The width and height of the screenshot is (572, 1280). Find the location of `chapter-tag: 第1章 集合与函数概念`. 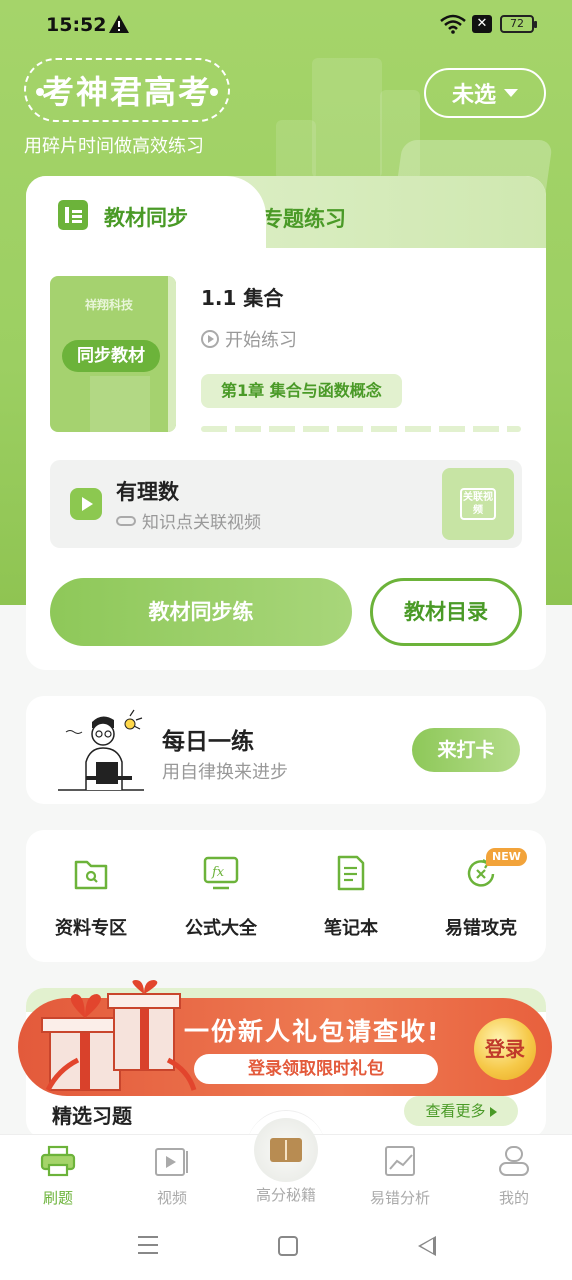

chapter-tag: 第1章 集合与函数概念 is located at coordinates (301, 391).